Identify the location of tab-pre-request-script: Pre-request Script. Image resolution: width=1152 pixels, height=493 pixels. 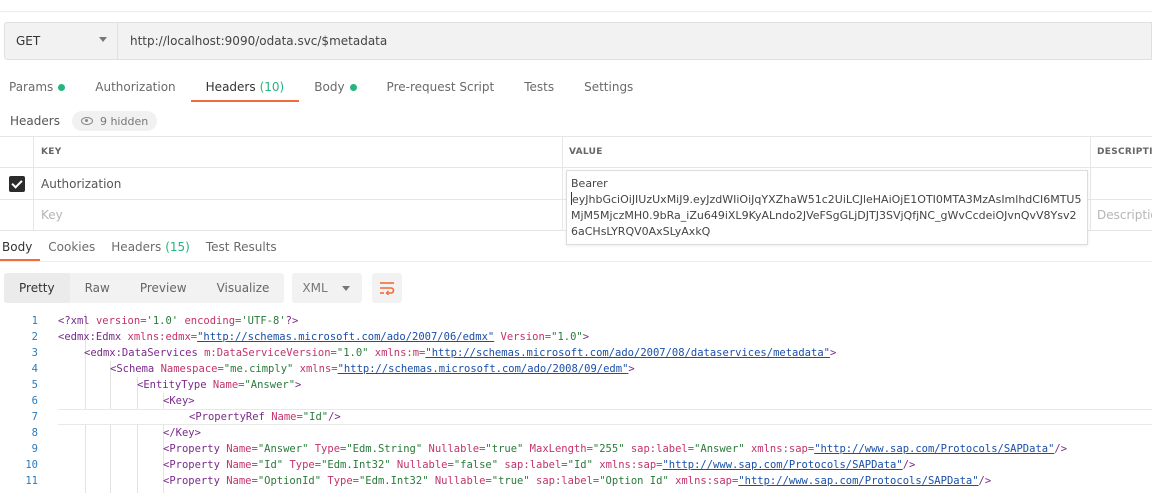
(441, 87).